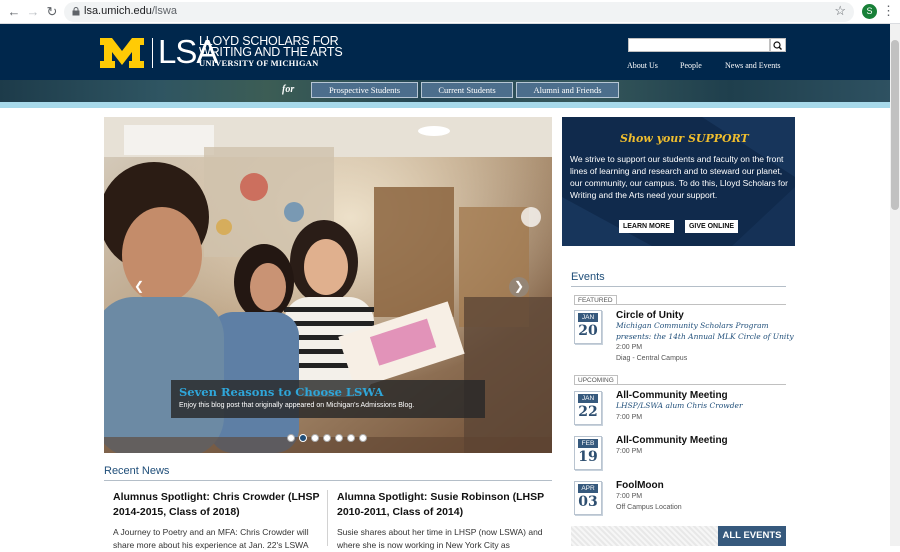  Describe the element at coordinates (869, 11) in the screenshot. I see `profile-avatar: S` at that location.